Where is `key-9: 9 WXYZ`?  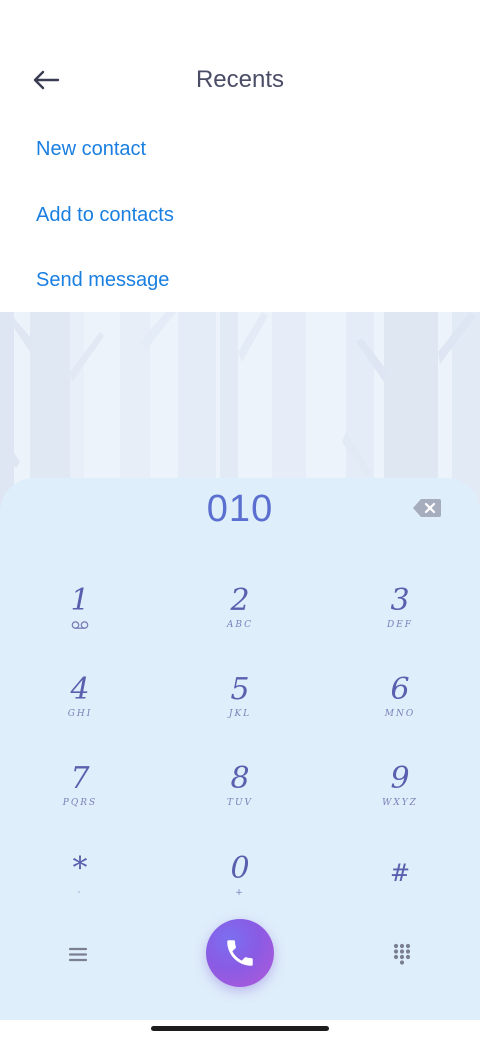
key-9: 9 WXYZ is located at coordinates (400, 800).